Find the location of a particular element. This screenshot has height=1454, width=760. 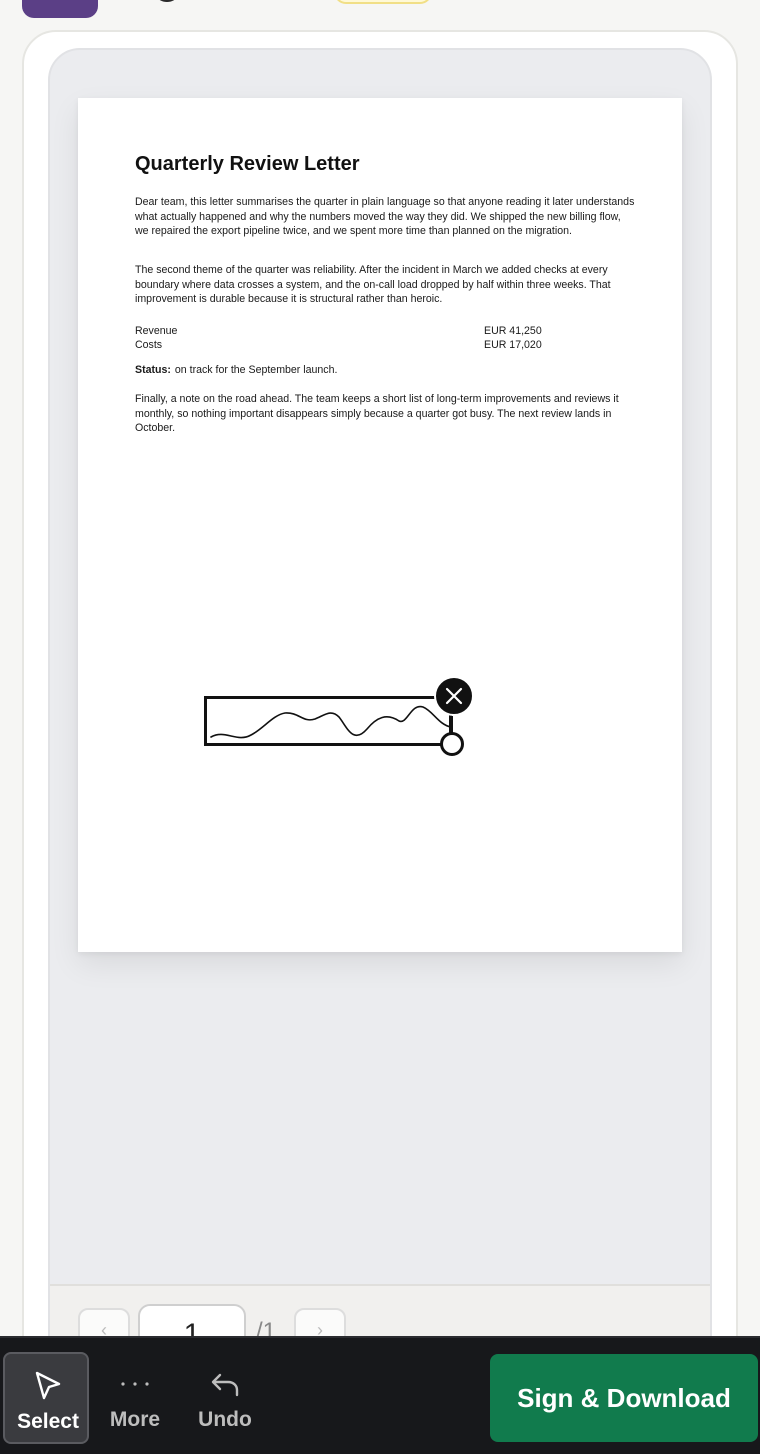

remove-signature-button is located at coordinates (454, 696).